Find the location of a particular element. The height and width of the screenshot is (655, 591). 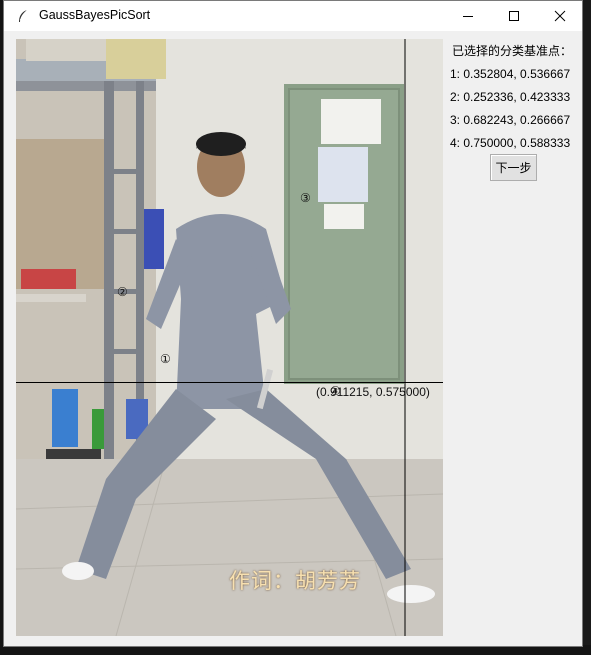

point-marker-1: ① is located at coordinates (165, 359).